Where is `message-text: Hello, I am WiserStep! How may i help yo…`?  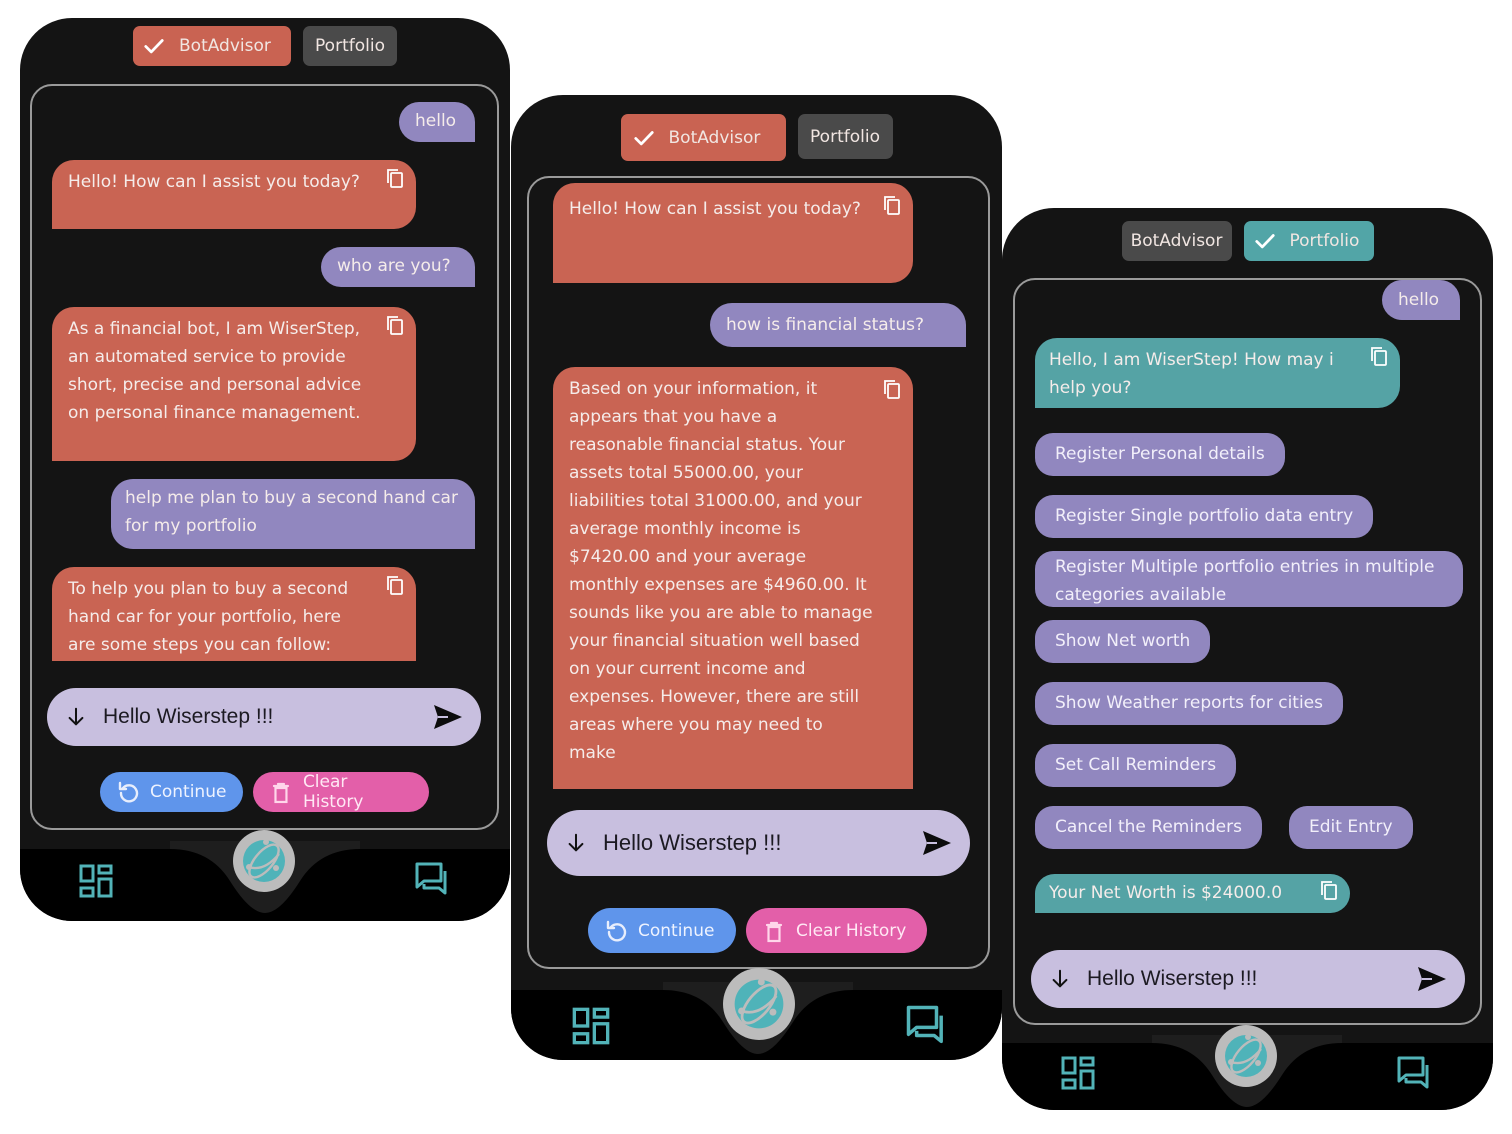
message-text: Hello, I am WiserStep! How may i help yo… is located at coordinates (1191, 374).